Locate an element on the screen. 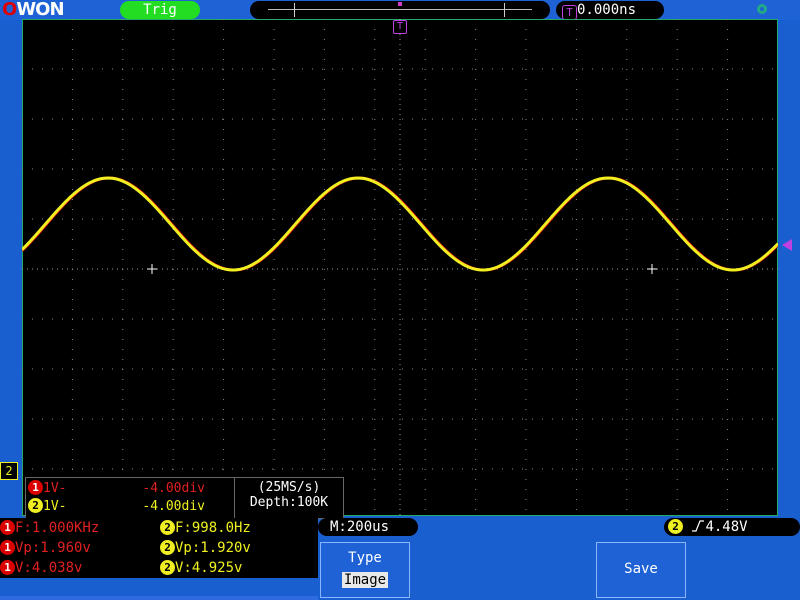  trigger-time-icon: T is located at coordinates (569, 12).